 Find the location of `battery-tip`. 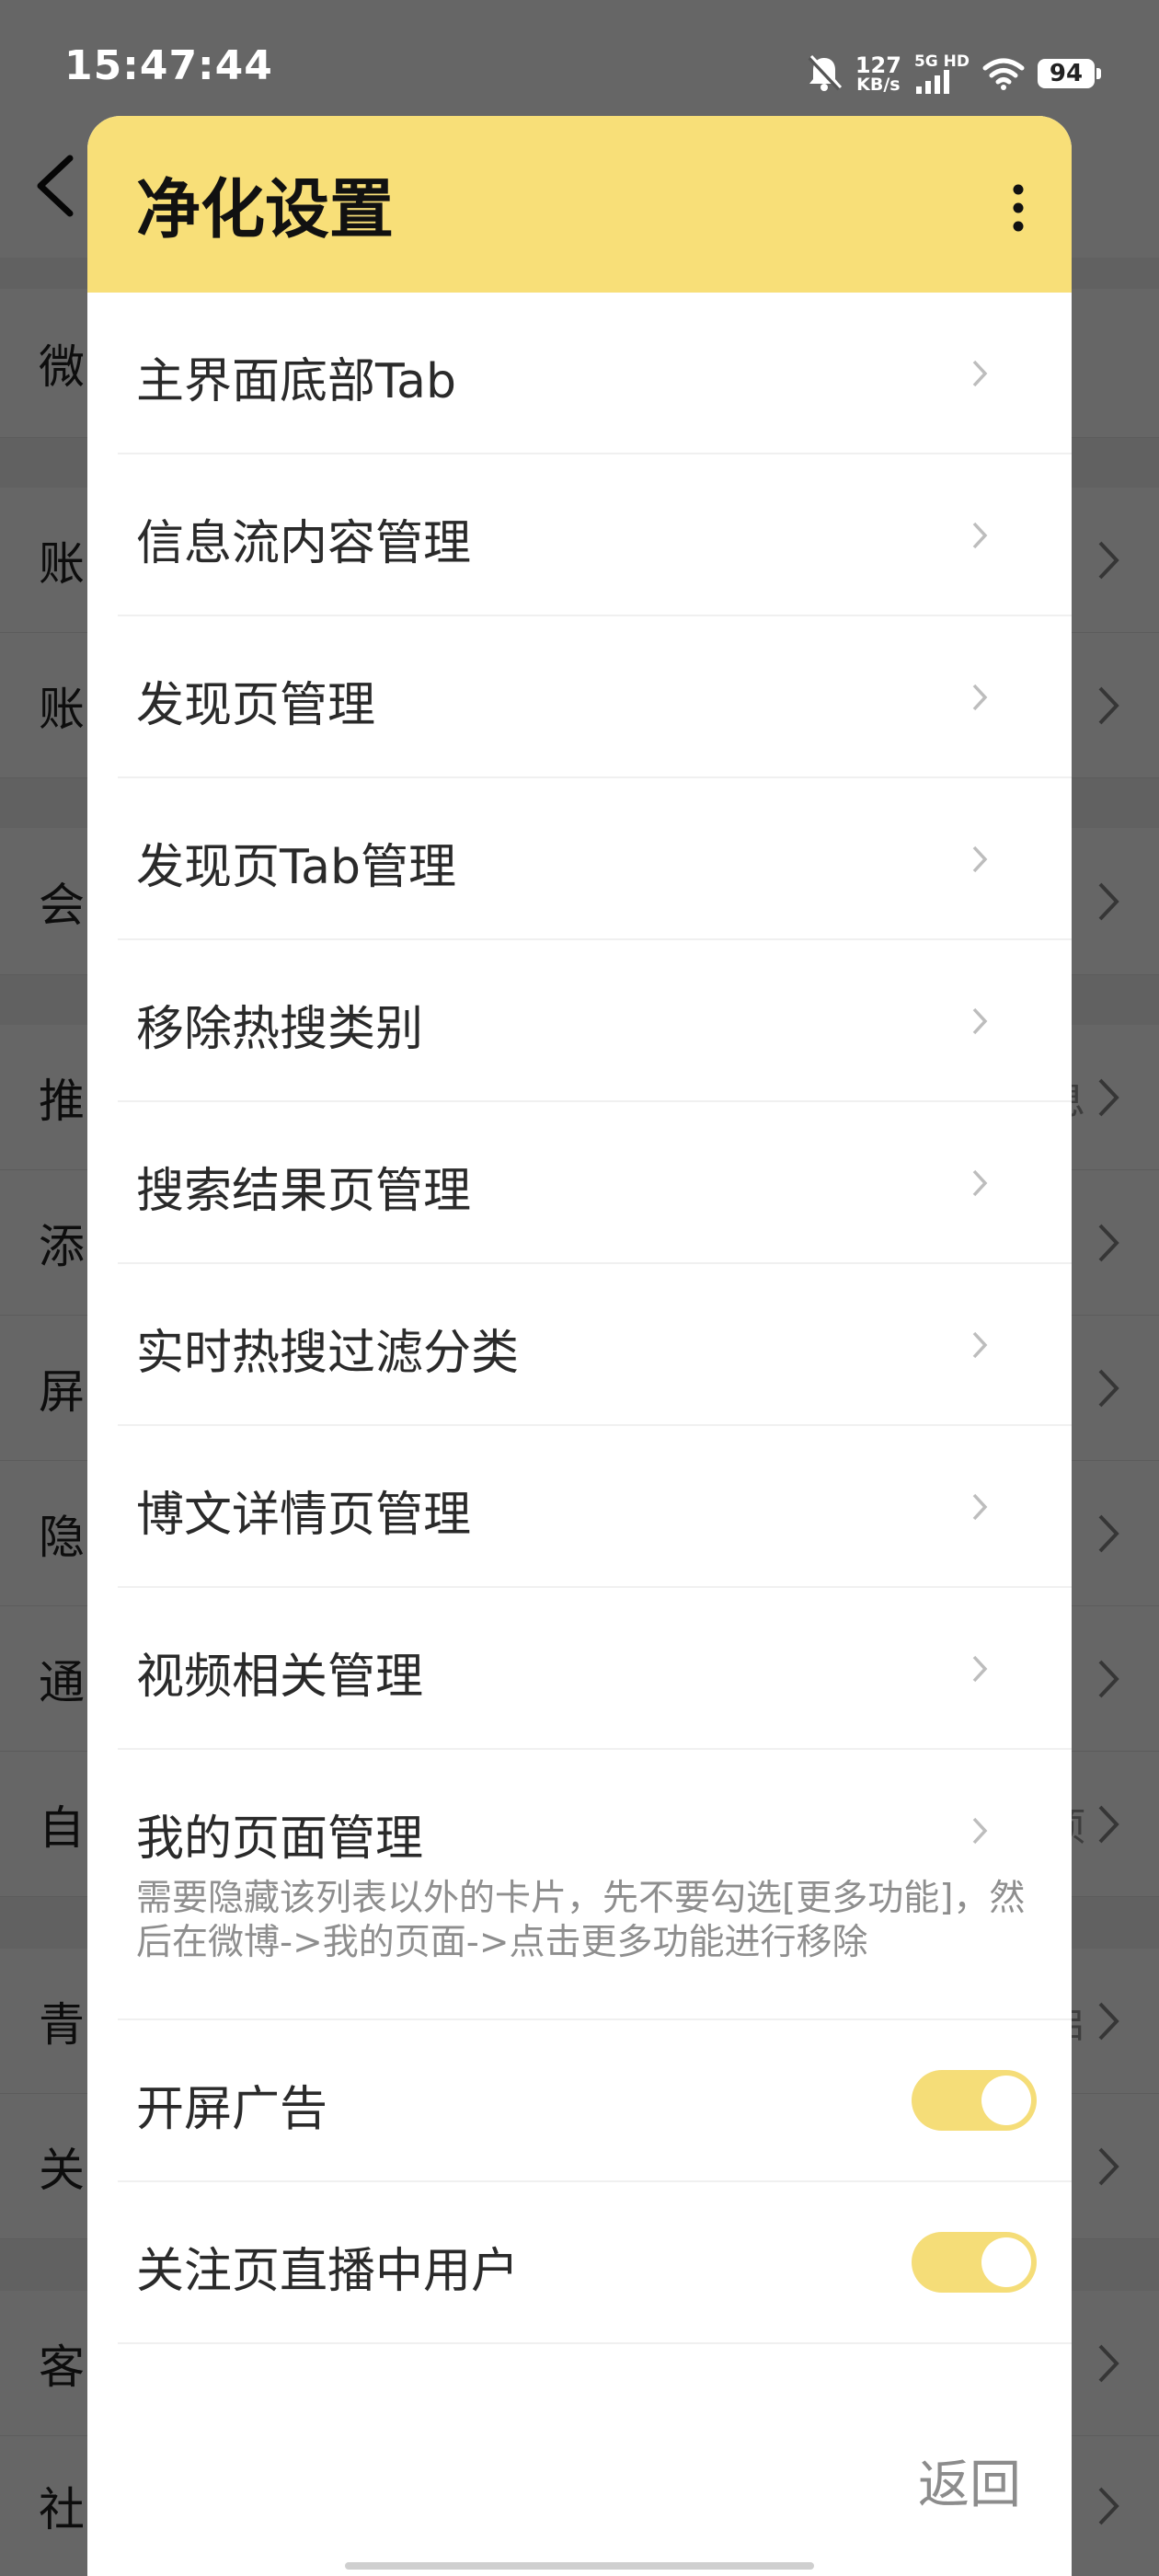

battery-tip is located at coordinates (1098, 73).